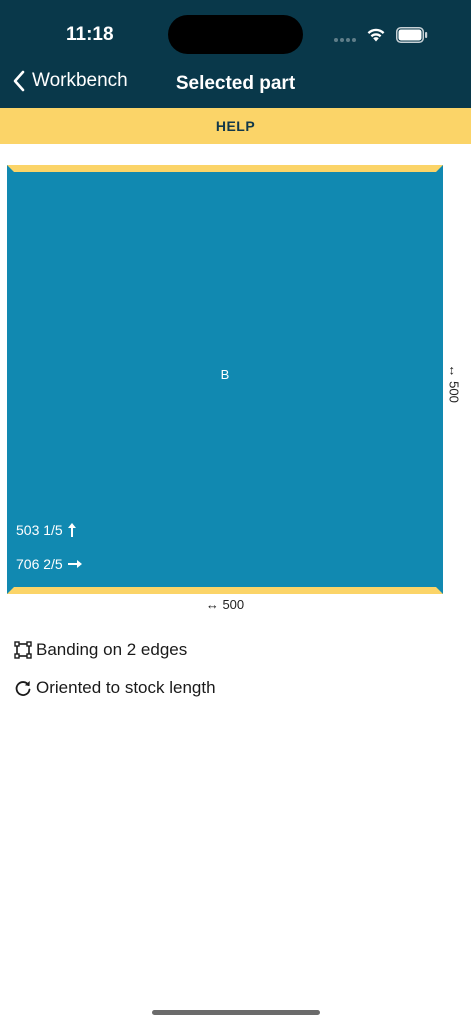 Image resolution: width=471 pixels, height=1024 pixels. I want to click on orientation-info-text: Oriented to stock length, so click(126, 687).